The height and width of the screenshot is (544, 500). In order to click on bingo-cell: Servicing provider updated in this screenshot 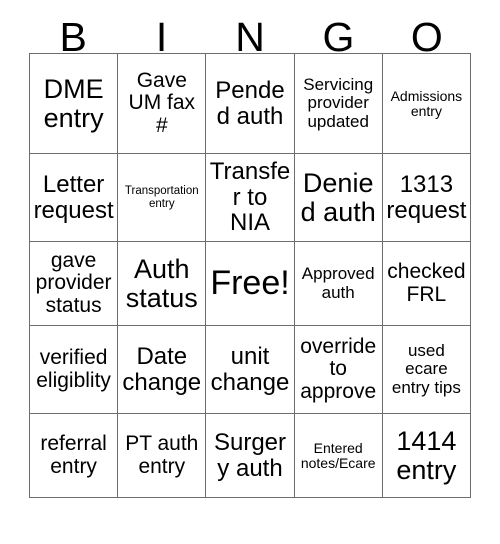, I will do `click(338, 104)`.